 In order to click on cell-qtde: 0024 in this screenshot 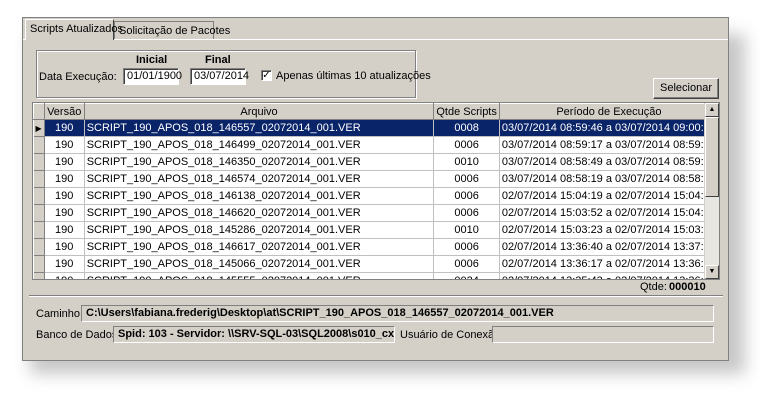, I will do `click(466, 275)`.